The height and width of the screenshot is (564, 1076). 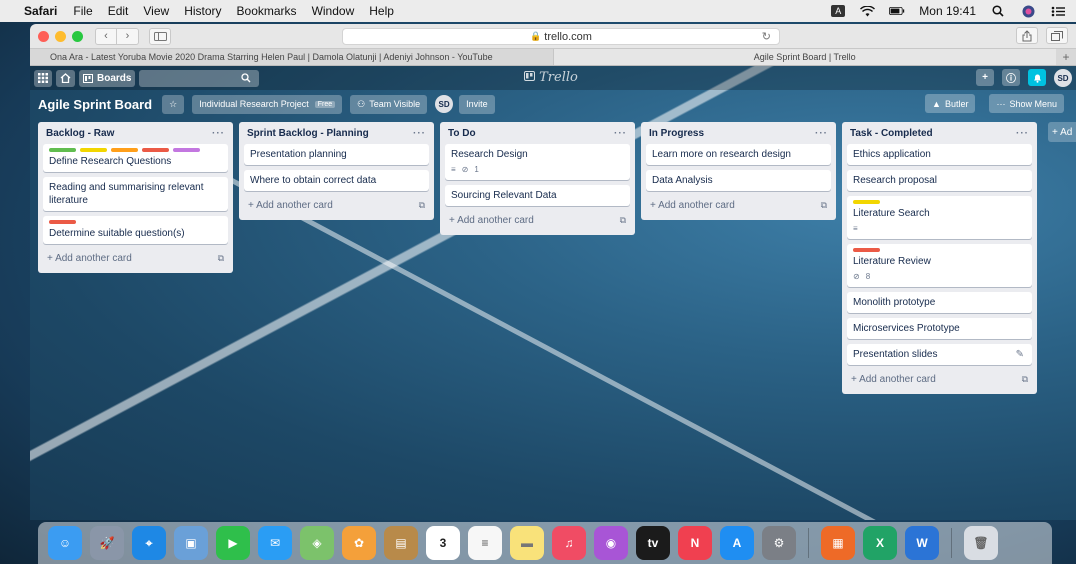 I want to click on dock-trash-icon: 🗑, so click(x=981, y=543).